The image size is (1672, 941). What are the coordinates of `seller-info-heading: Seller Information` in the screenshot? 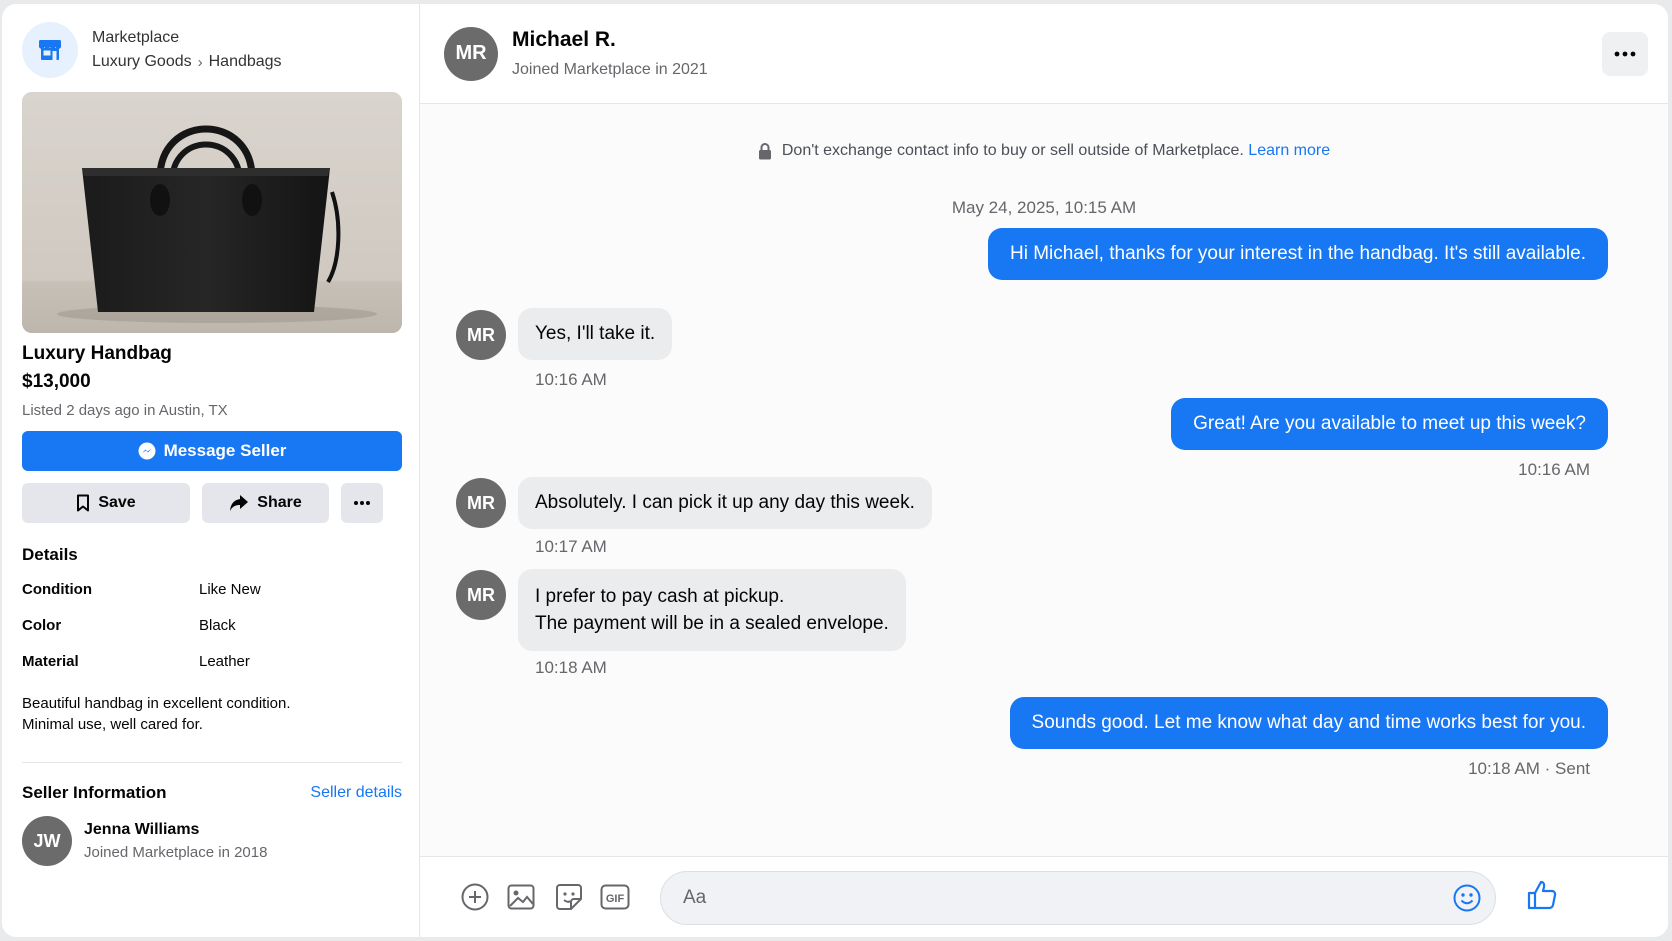 It's located at (94, 792).